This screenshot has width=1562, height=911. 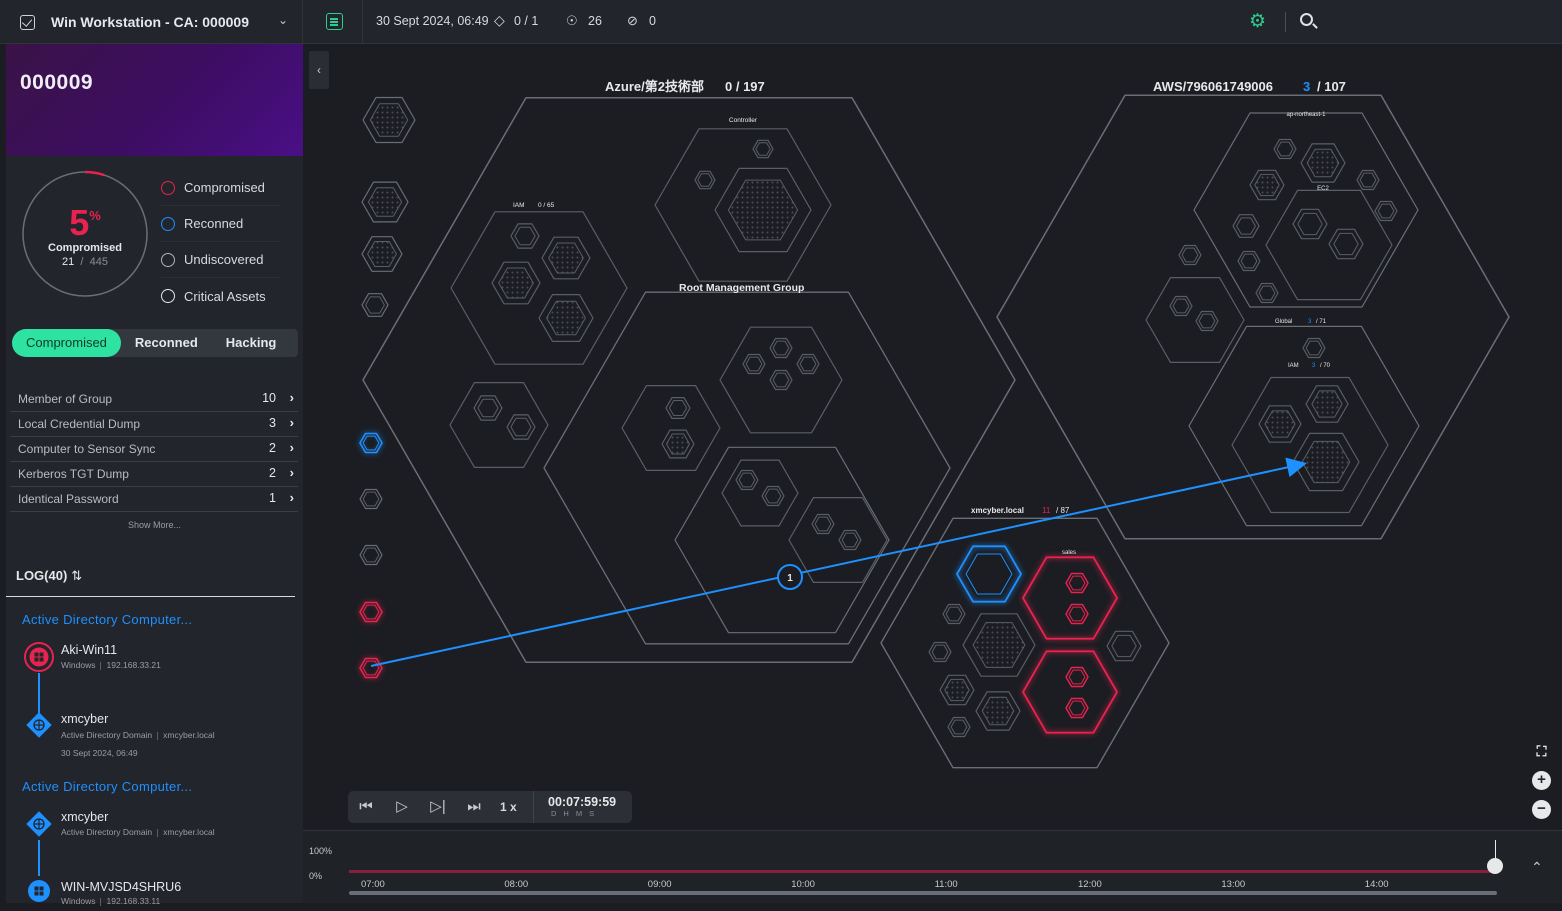 I want to click on ec2-label: EC2, so click(x=1323, y=189).